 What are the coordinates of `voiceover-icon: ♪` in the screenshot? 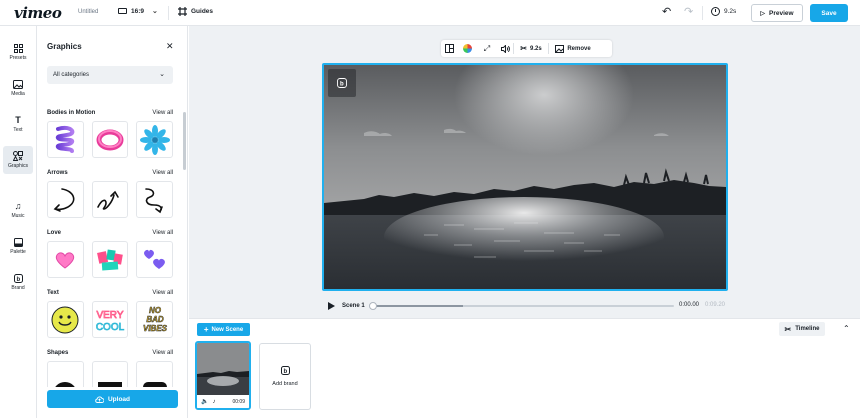 It's located at (213, 402).